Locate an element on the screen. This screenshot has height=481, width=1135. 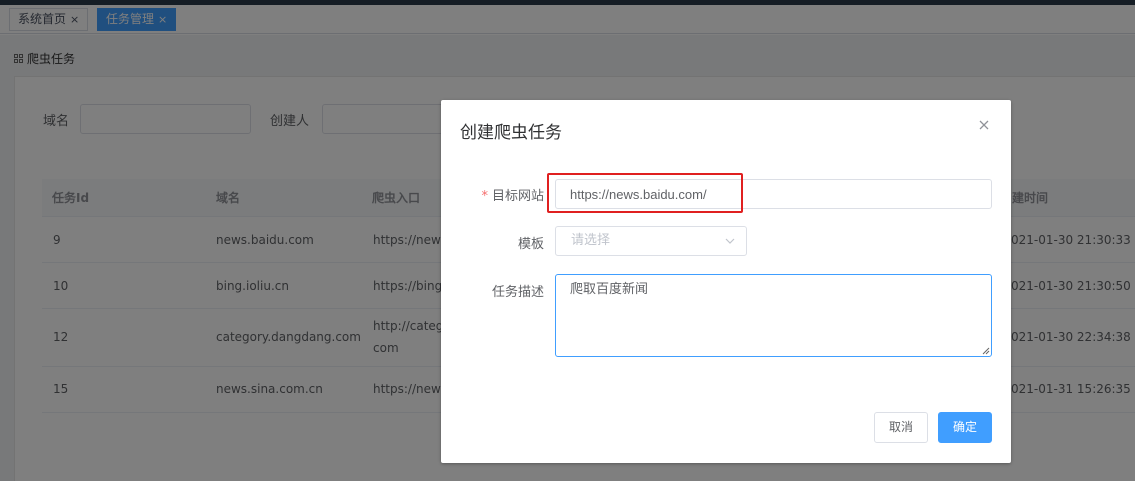
target-site-label-text: 目标网站 is located at coordinates (517, 196).